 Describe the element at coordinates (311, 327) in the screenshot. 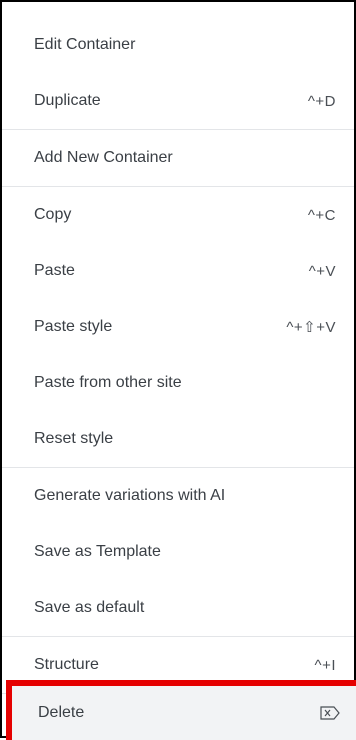

I see `menu-item-shortcut: ^+⇧+V` at that location.